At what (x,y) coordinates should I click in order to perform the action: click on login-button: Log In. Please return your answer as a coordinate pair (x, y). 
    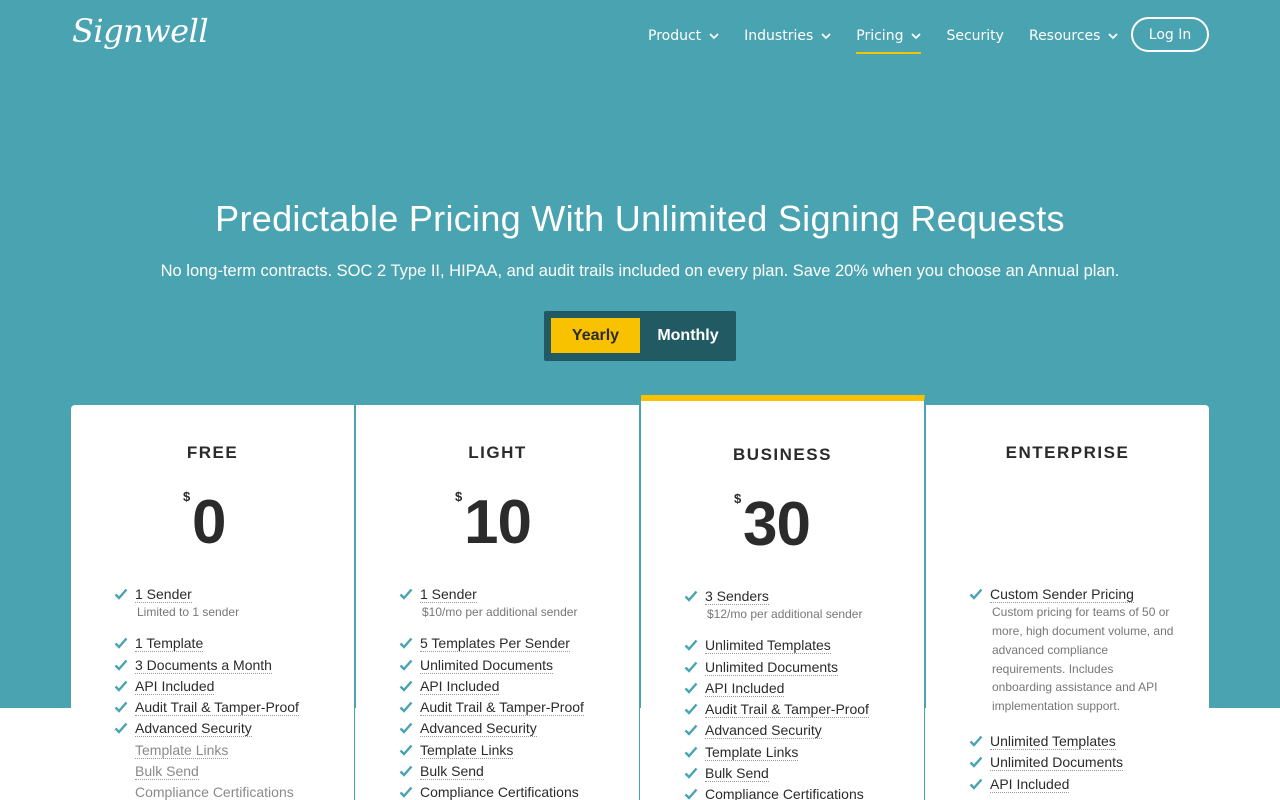
    Looking at the image, I should click on (1170, 34).